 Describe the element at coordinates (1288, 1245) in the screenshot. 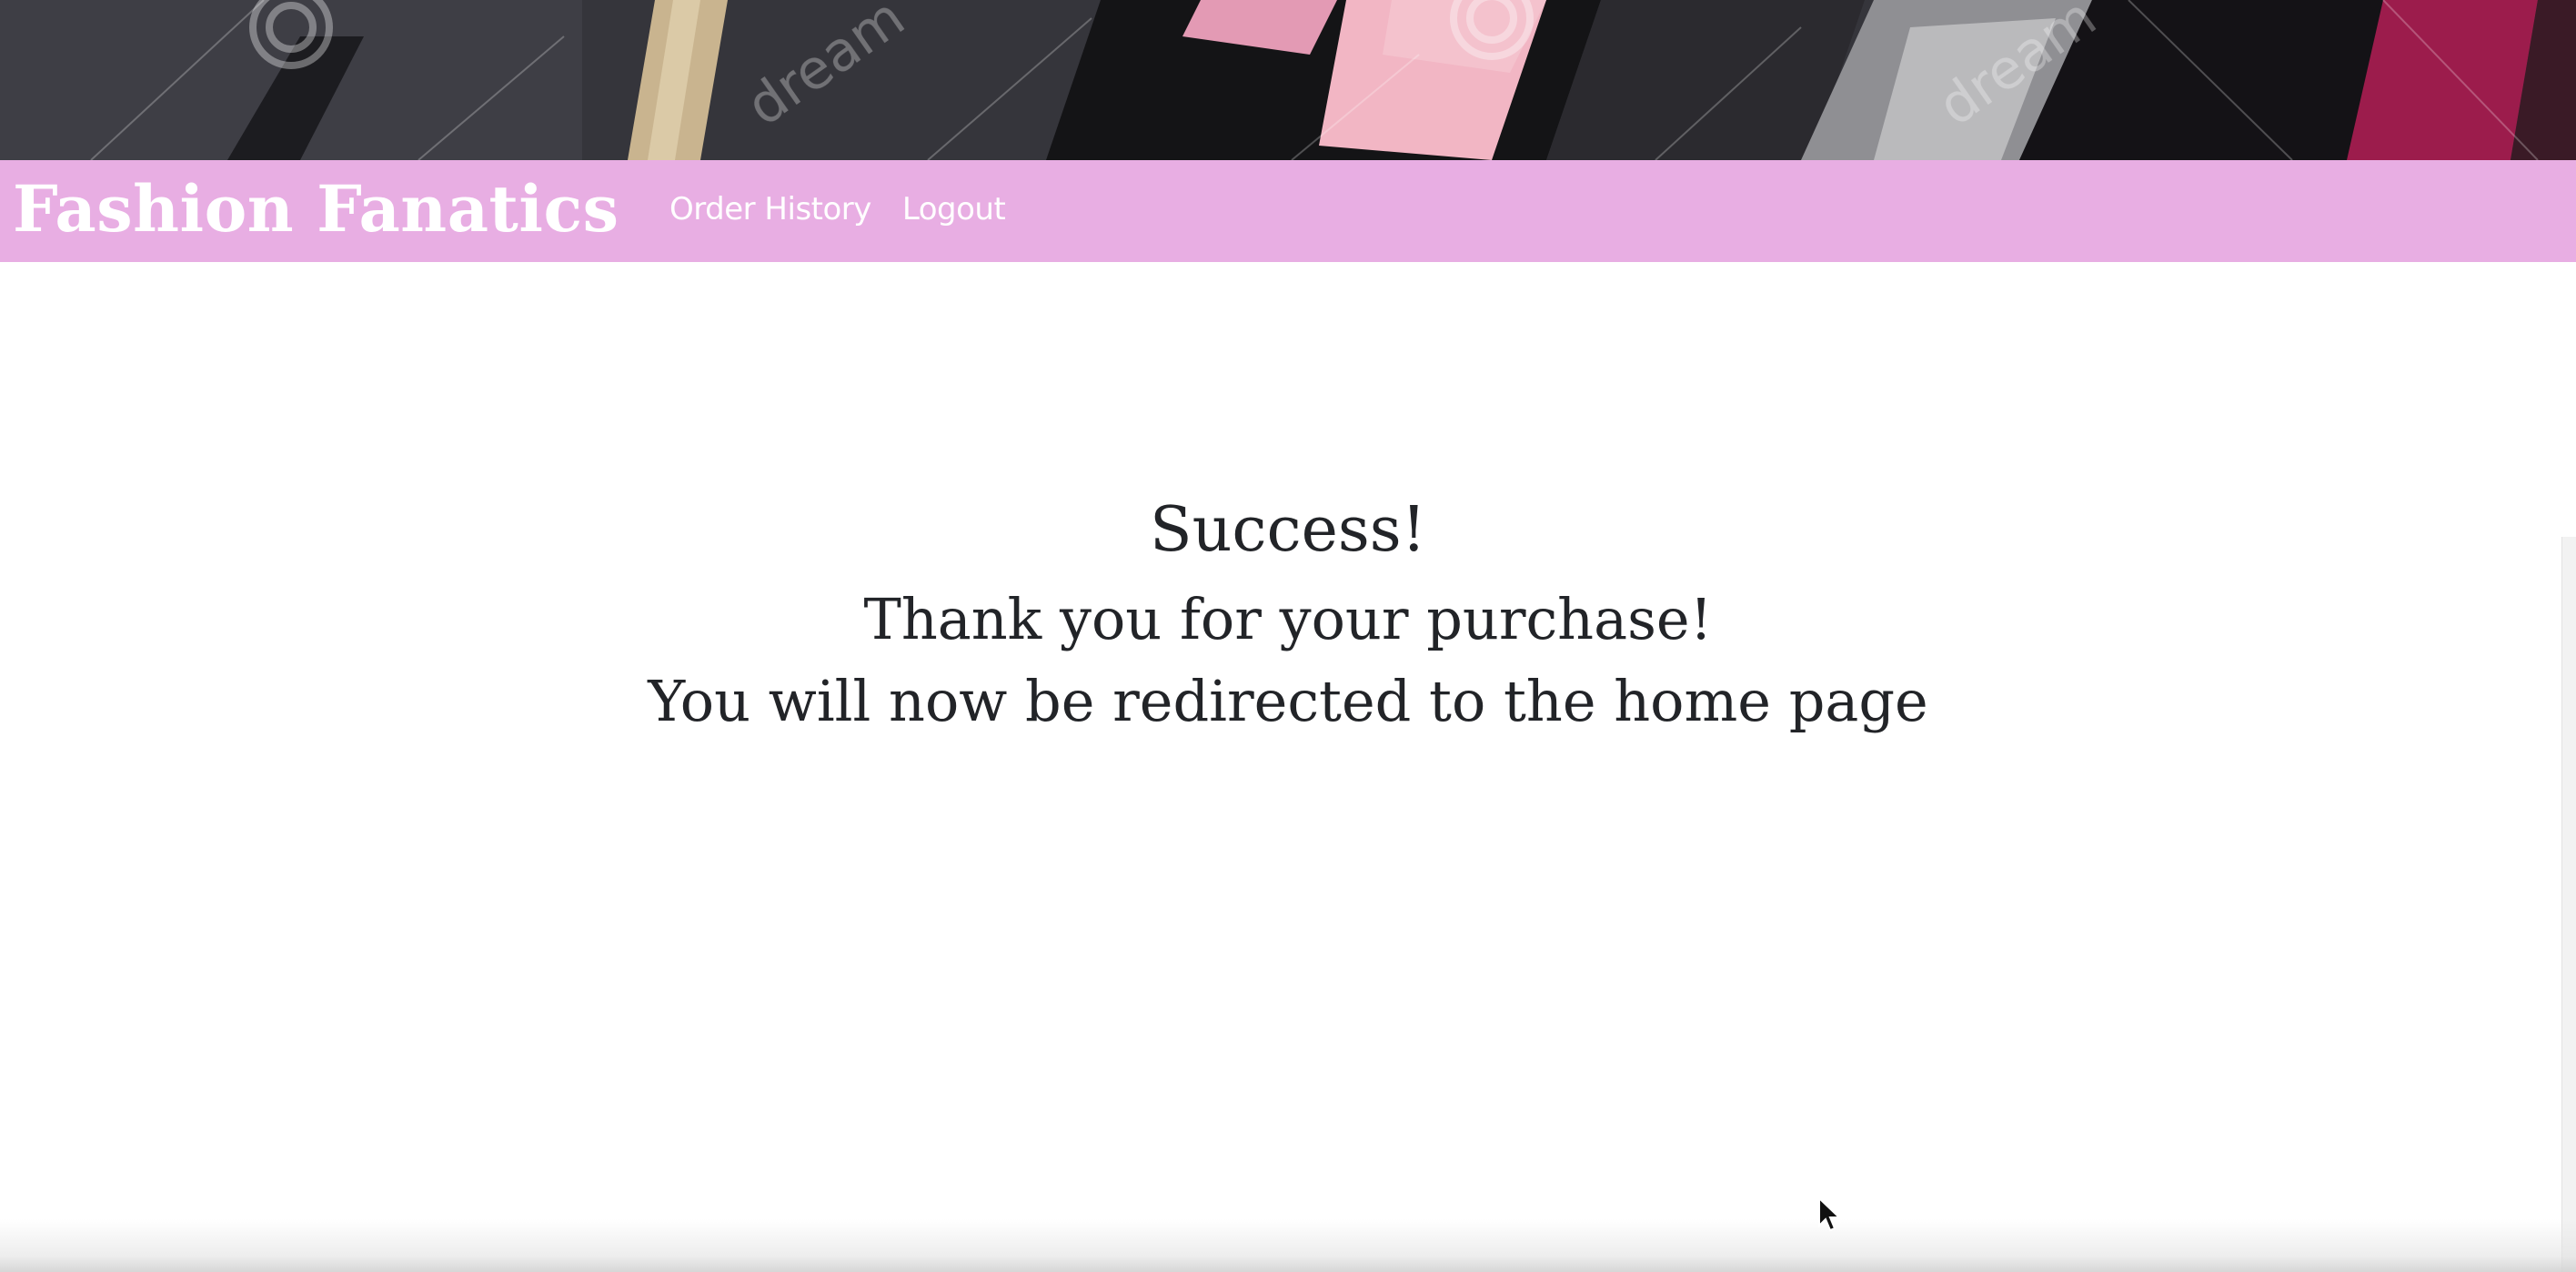

I see `bottom-shadow` at that location.